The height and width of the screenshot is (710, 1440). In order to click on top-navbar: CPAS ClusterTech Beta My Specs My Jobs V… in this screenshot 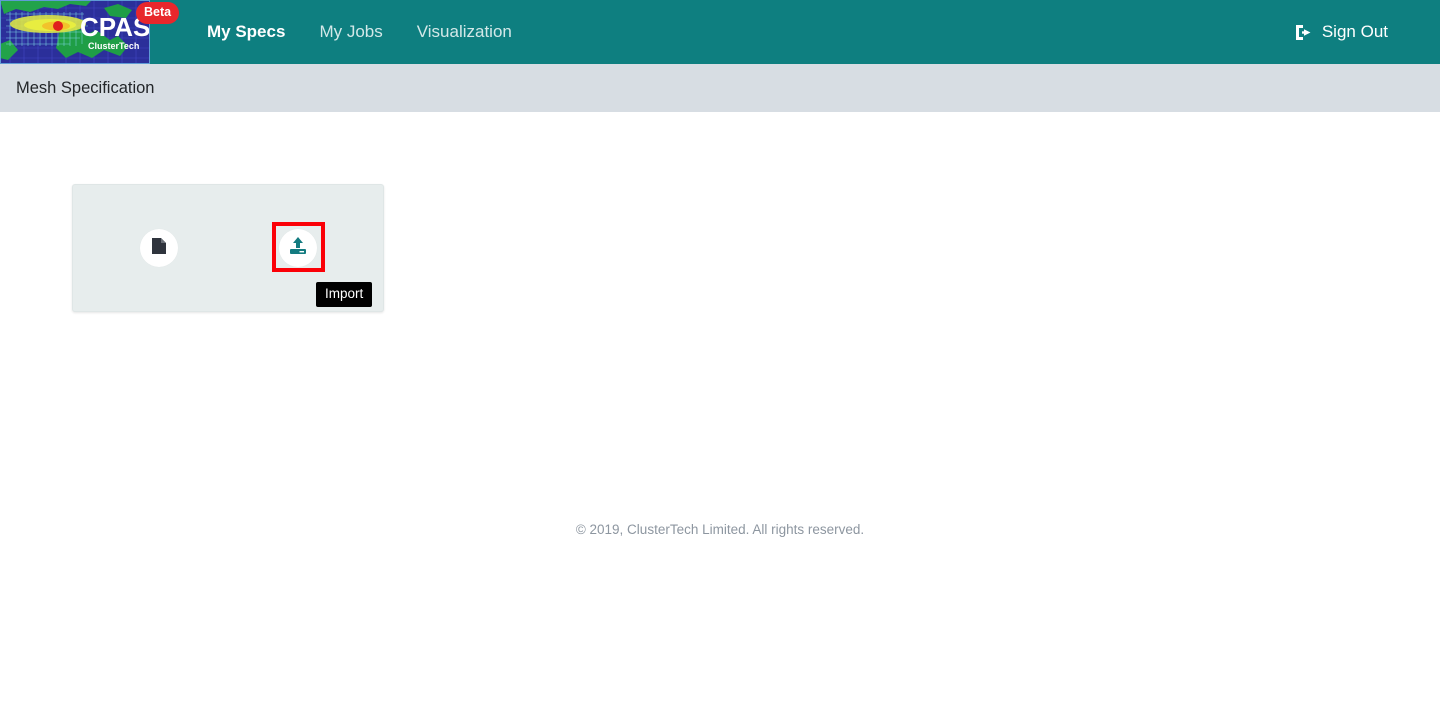, I will do `click(720, 32)`.